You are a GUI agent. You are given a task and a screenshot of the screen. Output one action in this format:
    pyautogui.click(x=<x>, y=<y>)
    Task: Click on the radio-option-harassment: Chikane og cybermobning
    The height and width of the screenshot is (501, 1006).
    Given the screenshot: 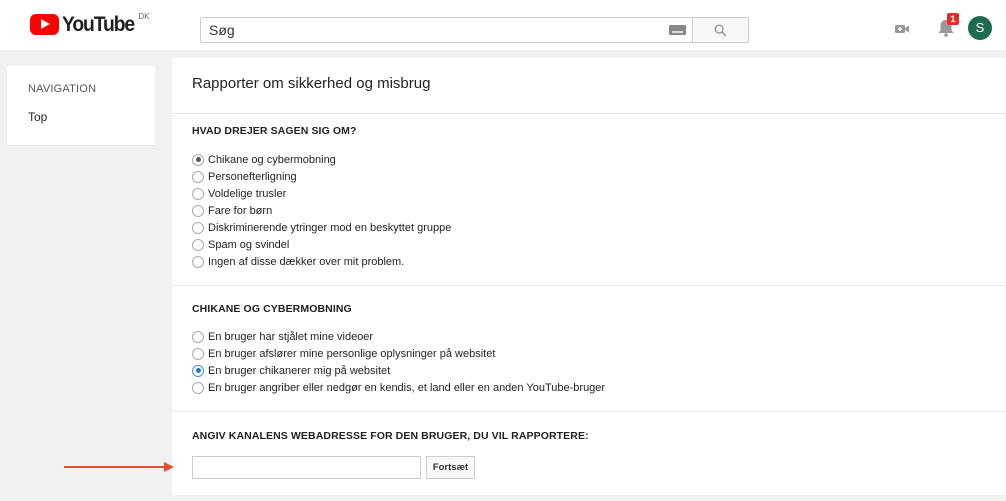 What is the action you would take?
    pyautogui.click(x=321, y=159)
    